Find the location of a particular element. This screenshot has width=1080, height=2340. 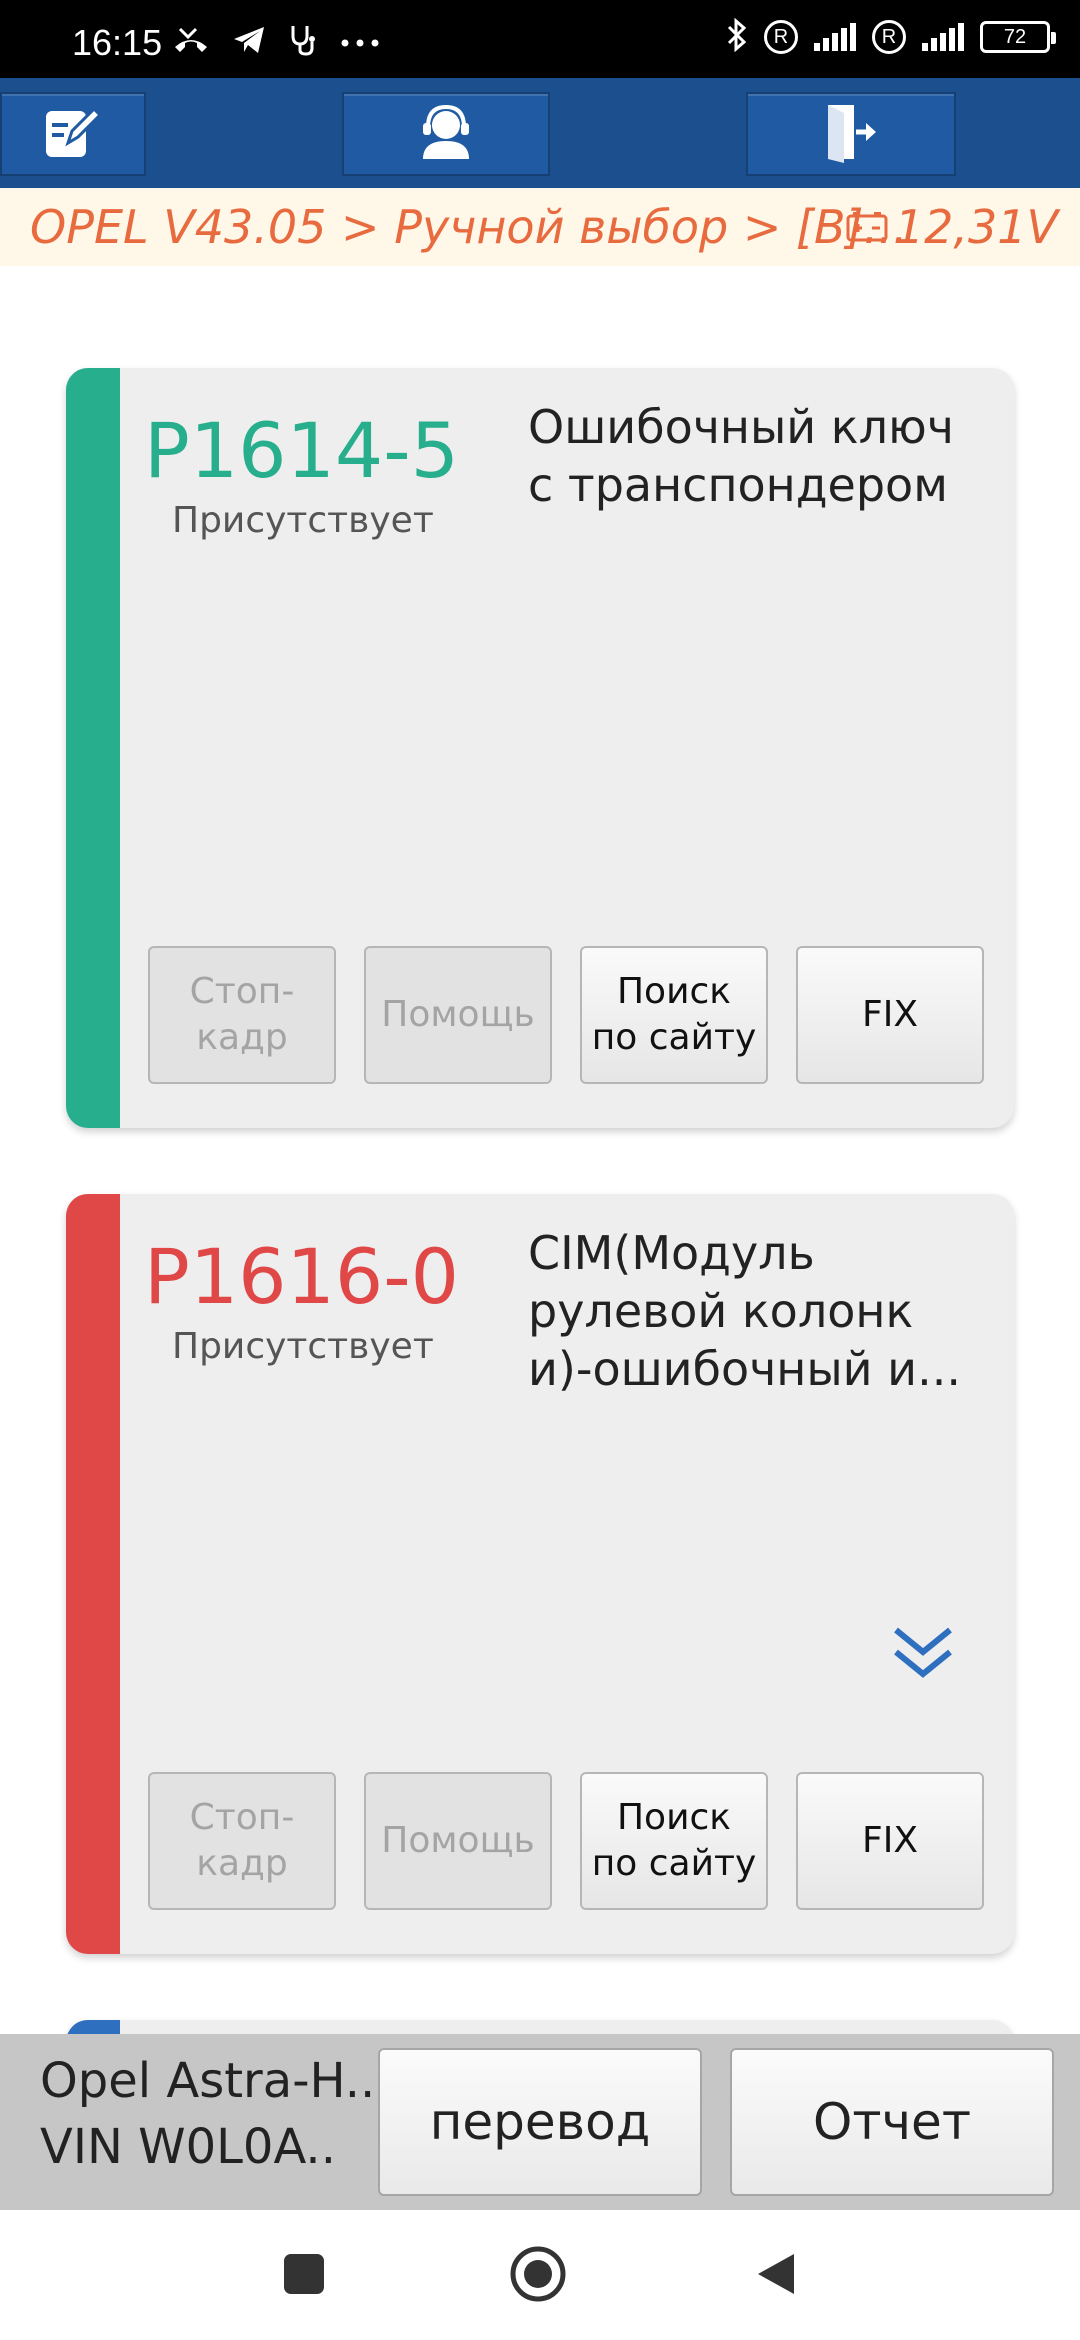

exit-button is located at coordinates (851, 134).